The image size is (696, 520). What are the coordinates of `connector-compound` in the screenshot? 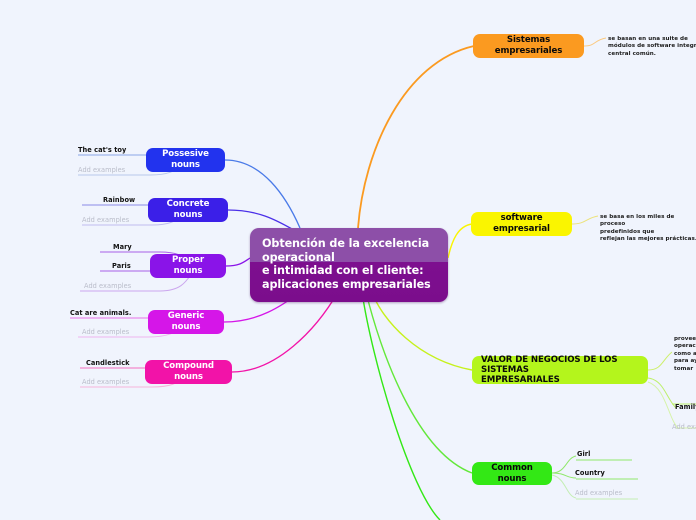 It's located at (285, 332).